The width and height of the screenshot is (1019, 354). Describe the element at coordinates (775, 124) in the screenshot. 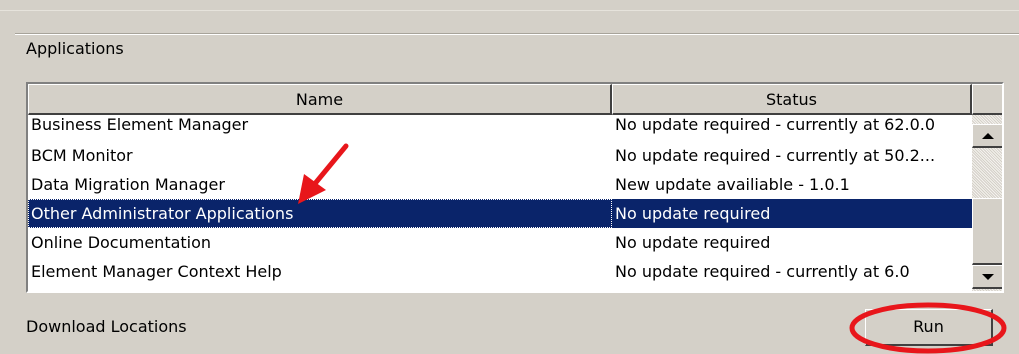

I see `row-status: No update required - currently at 62.0.0` at that location.